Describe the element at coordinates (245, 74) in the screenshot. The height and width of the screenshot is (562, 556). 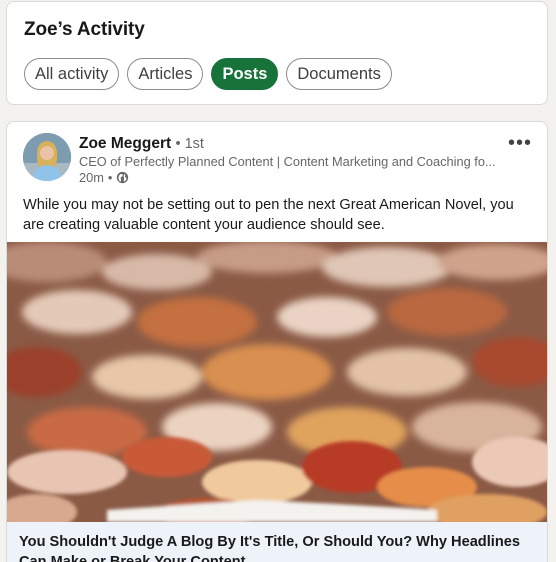
I see `filter-posts: Posts` at that location.